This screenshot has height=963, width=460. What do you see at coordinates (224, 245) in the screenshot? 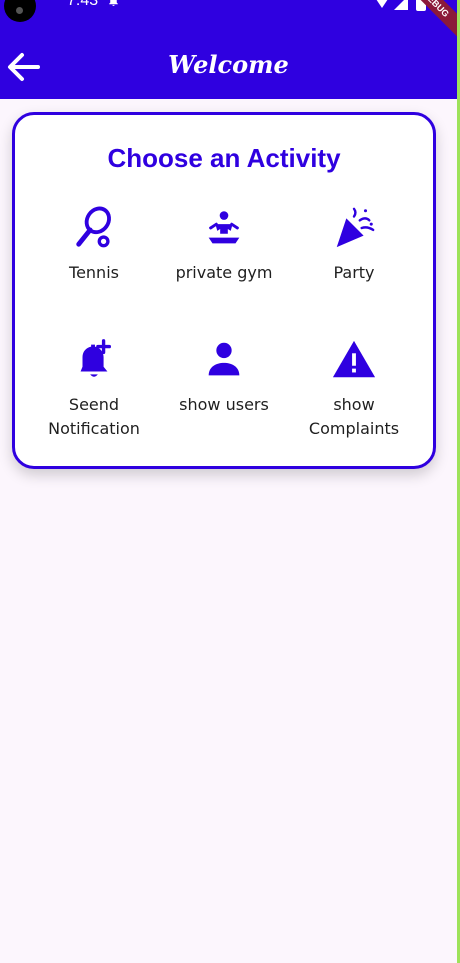
I see `activity-private-gym: private gym` at bounding box center [224, 245].